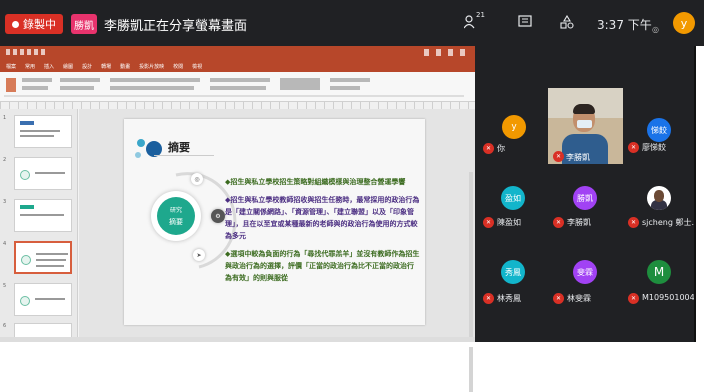 The image size is (704, 392). I want to click on tab-home: 常用, so click(30, 66).